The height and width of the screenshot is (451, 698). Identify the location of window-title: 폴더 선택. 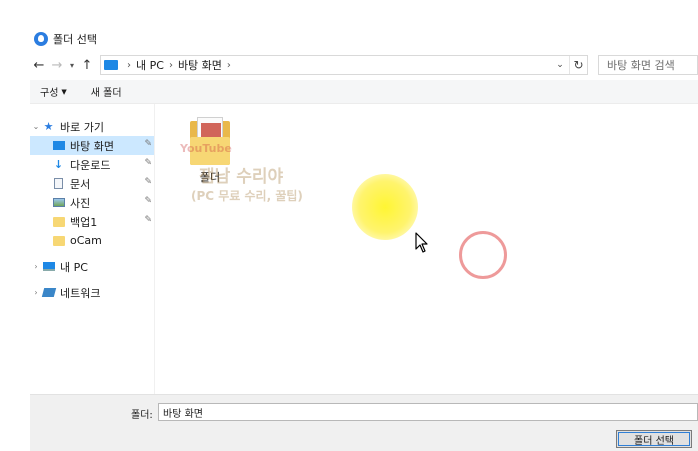
(75, 39).